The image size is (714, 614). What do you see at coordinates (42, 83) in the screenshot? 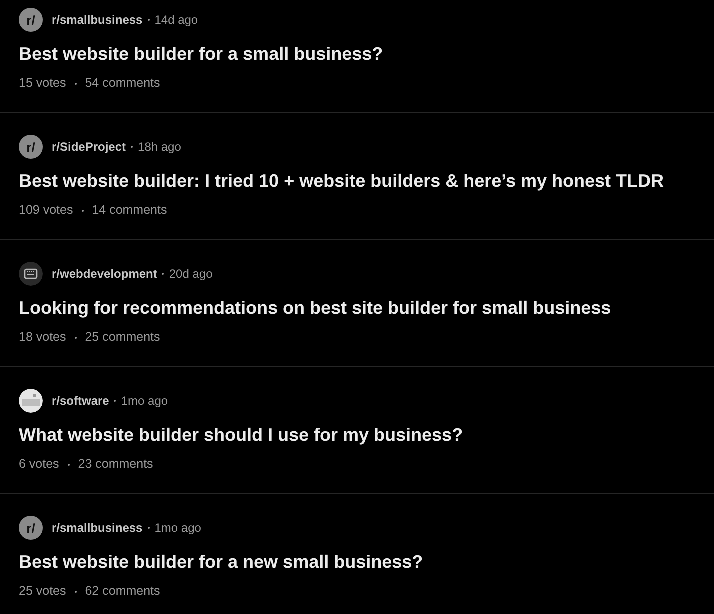
I see `vote-count: 15 votes` at bounding box center [42, 83].